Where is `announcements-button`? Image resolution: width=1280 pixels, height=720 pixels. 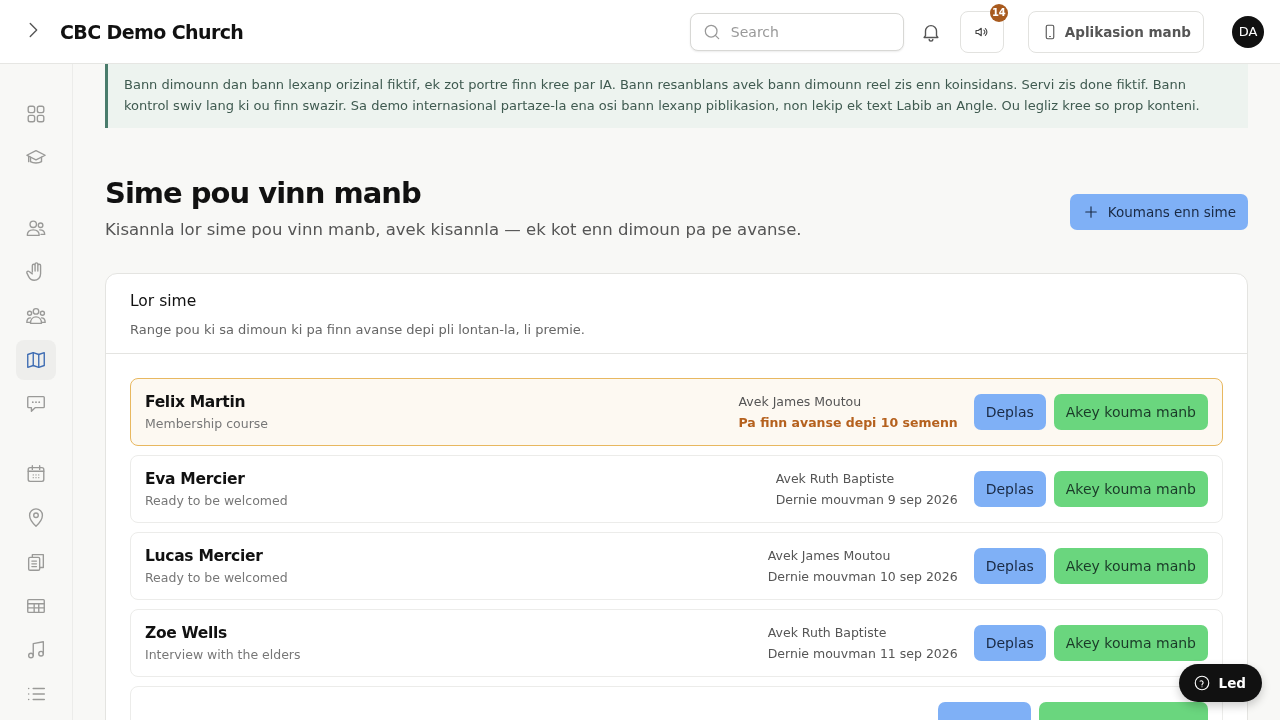 announcements-button is located at coordinates (981, 31).